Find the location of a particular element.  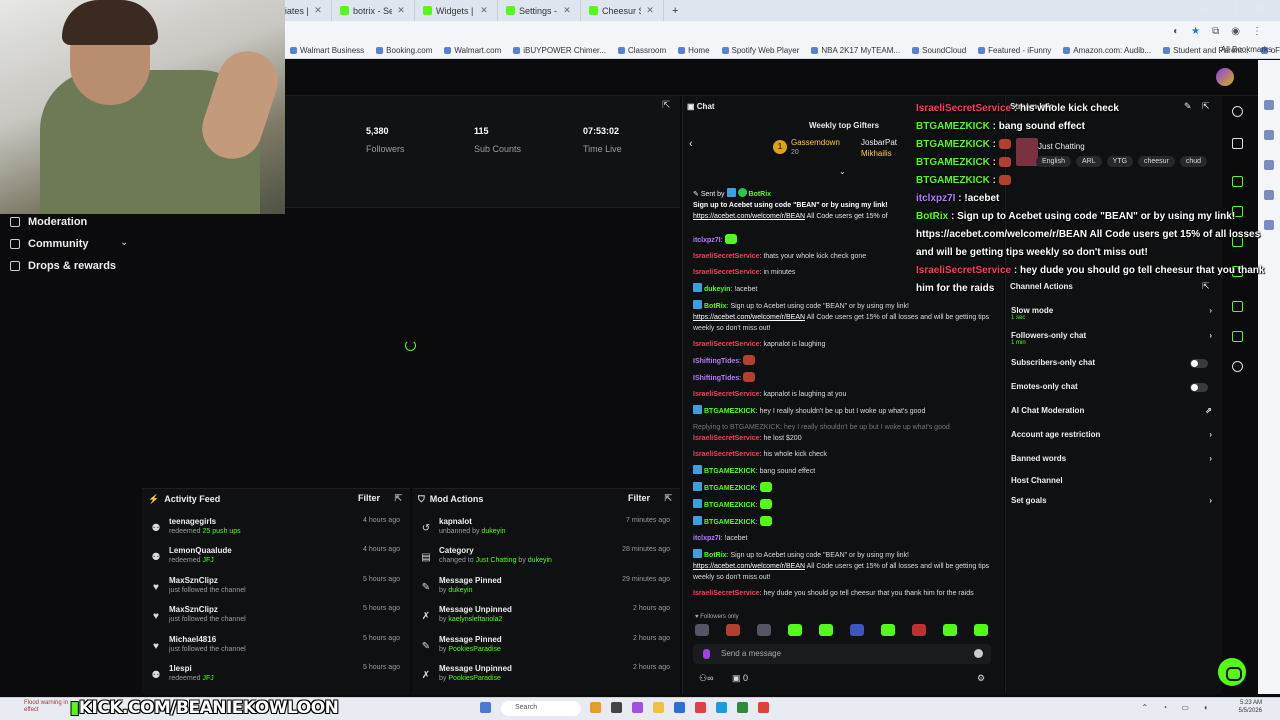

bookmark-item: SoundCloud is located at coordinates (939, 50).